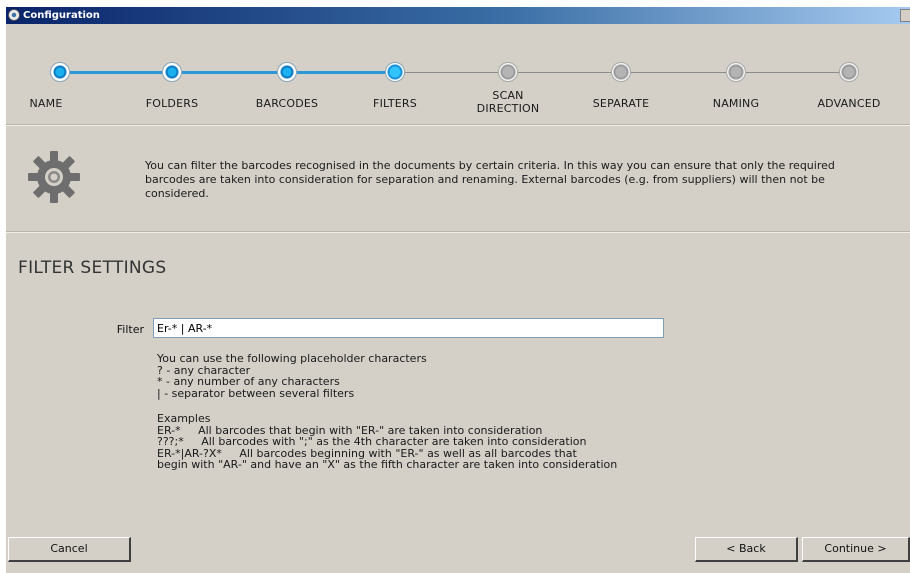  I want to click on step-dot-folders, so click(172, 72).